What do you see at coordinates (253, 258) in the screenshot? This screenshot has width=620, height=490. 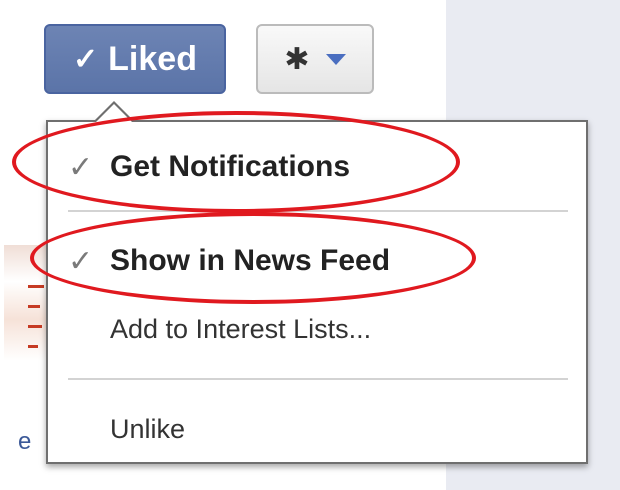 I see `highlight-ellipse` at bounding box center [253, 258].